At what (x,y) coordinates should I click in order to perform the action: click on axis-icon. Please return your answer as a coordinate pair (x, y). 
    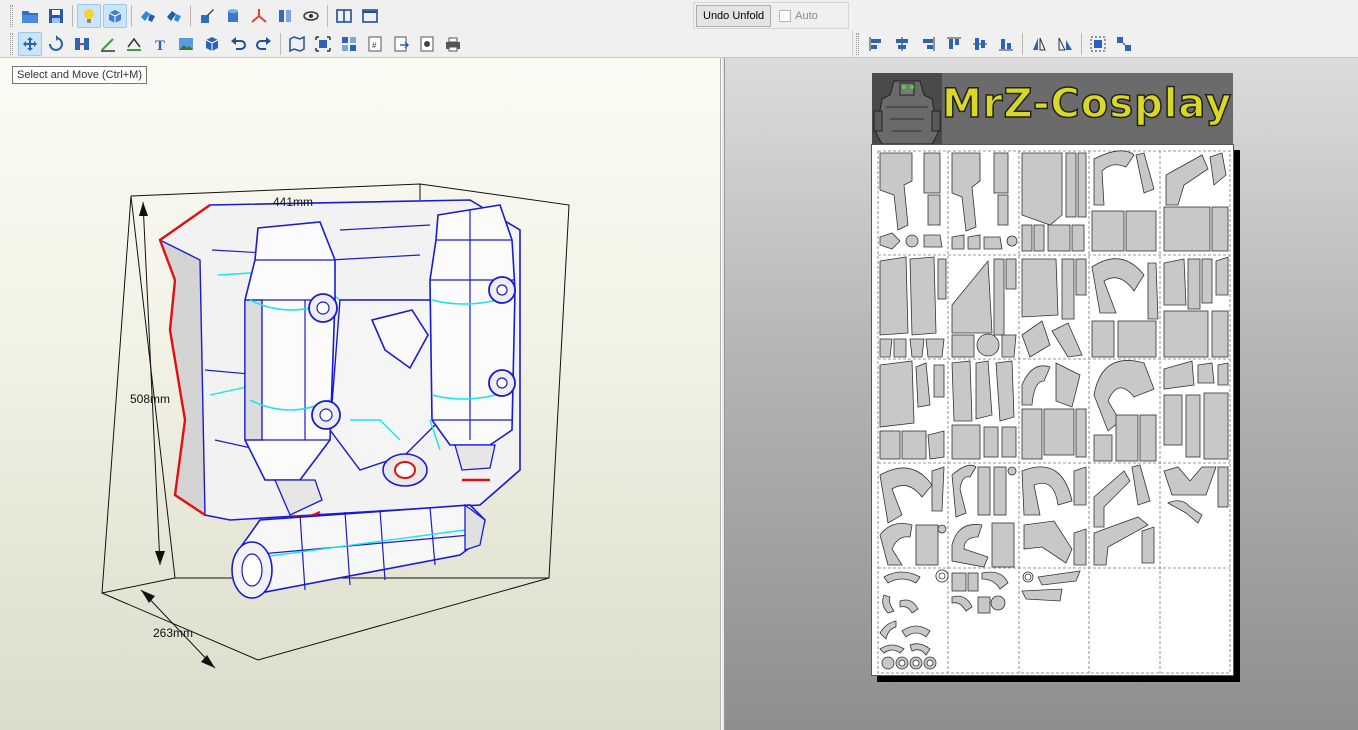
    Looking at the image, I should click on (259, 16).